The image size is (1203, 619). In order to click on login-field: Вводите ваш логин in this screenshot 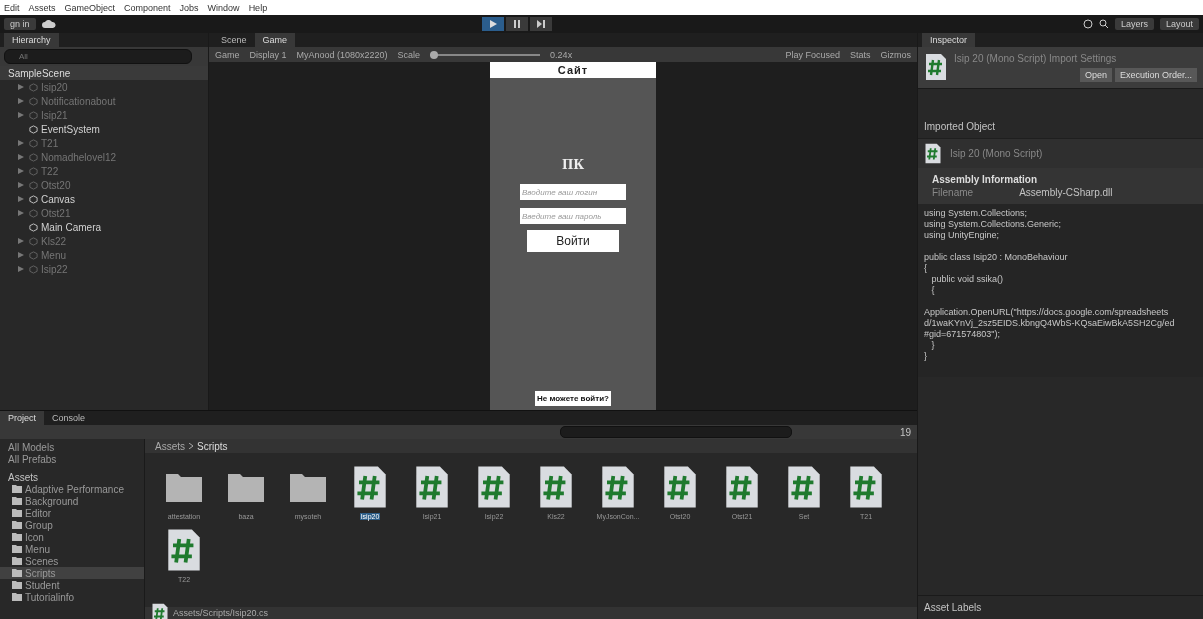, I will do `click(573, 192)`.